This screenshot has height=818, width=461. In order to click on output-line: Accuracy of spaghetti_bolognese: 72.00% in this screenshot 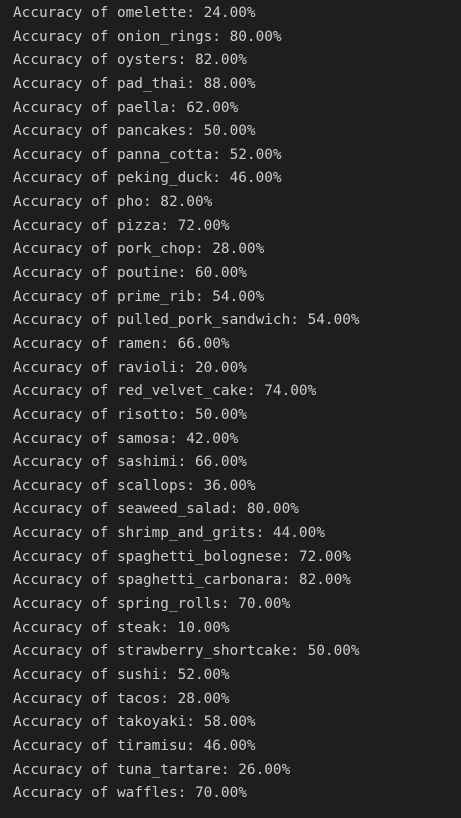, I will do `click(182, 556)`.